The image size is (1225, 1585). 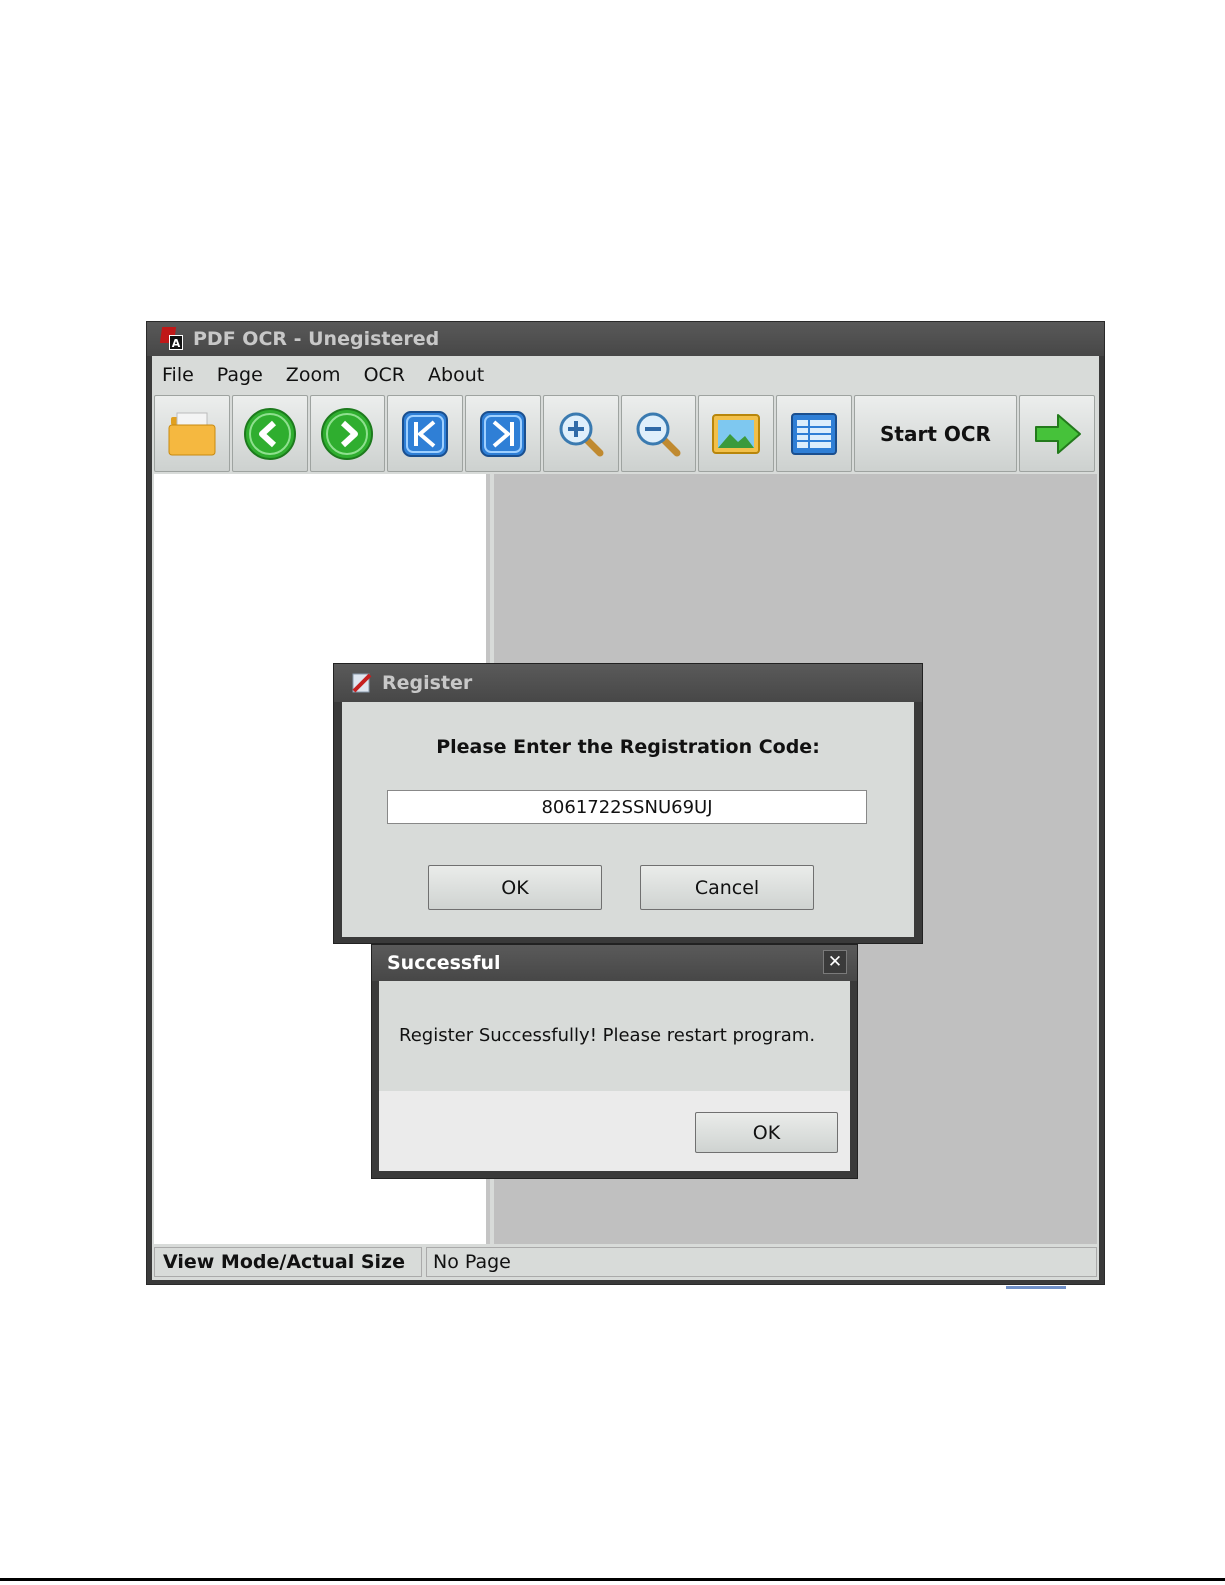 I want to click on close-icon: ✕, so click(x=835, y=962).